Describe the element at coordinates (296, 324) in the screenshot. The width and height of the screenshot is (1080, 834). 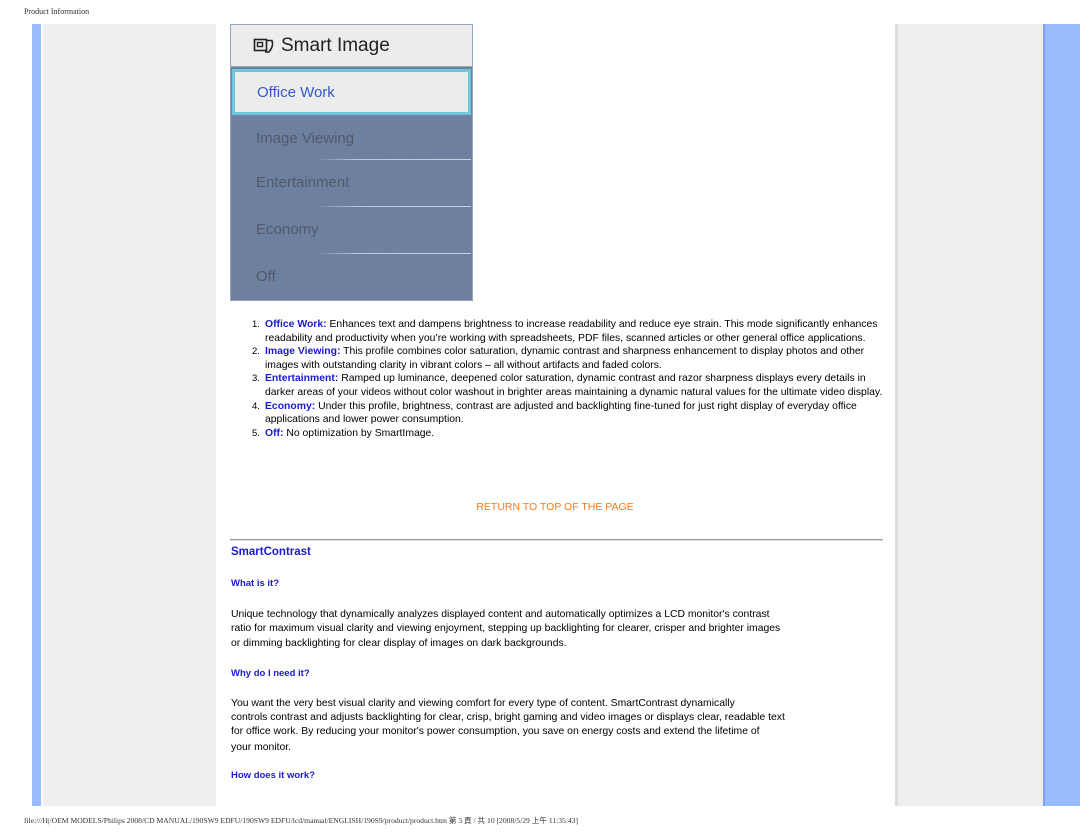
I see `feature-term: Office Work:` at that location.